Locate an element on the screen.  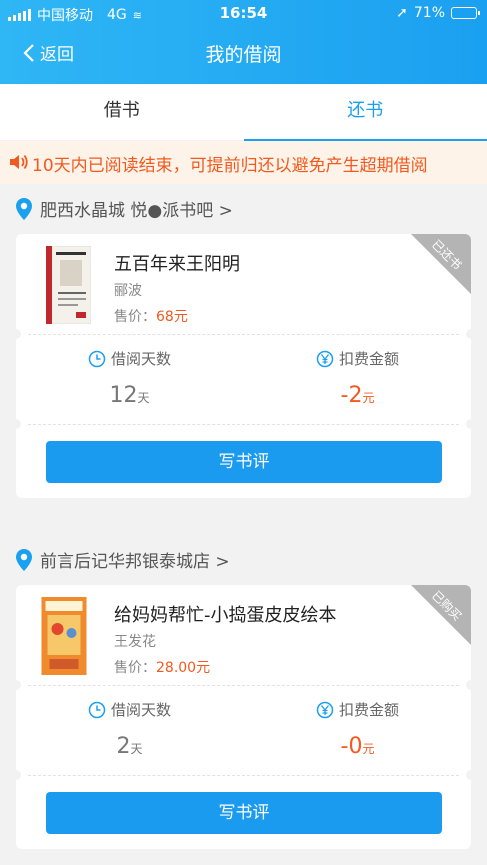
notice-text: 10天内已阅读结束，可提前归还以避免产生超期借阅 is located at coordinates (230, 166).